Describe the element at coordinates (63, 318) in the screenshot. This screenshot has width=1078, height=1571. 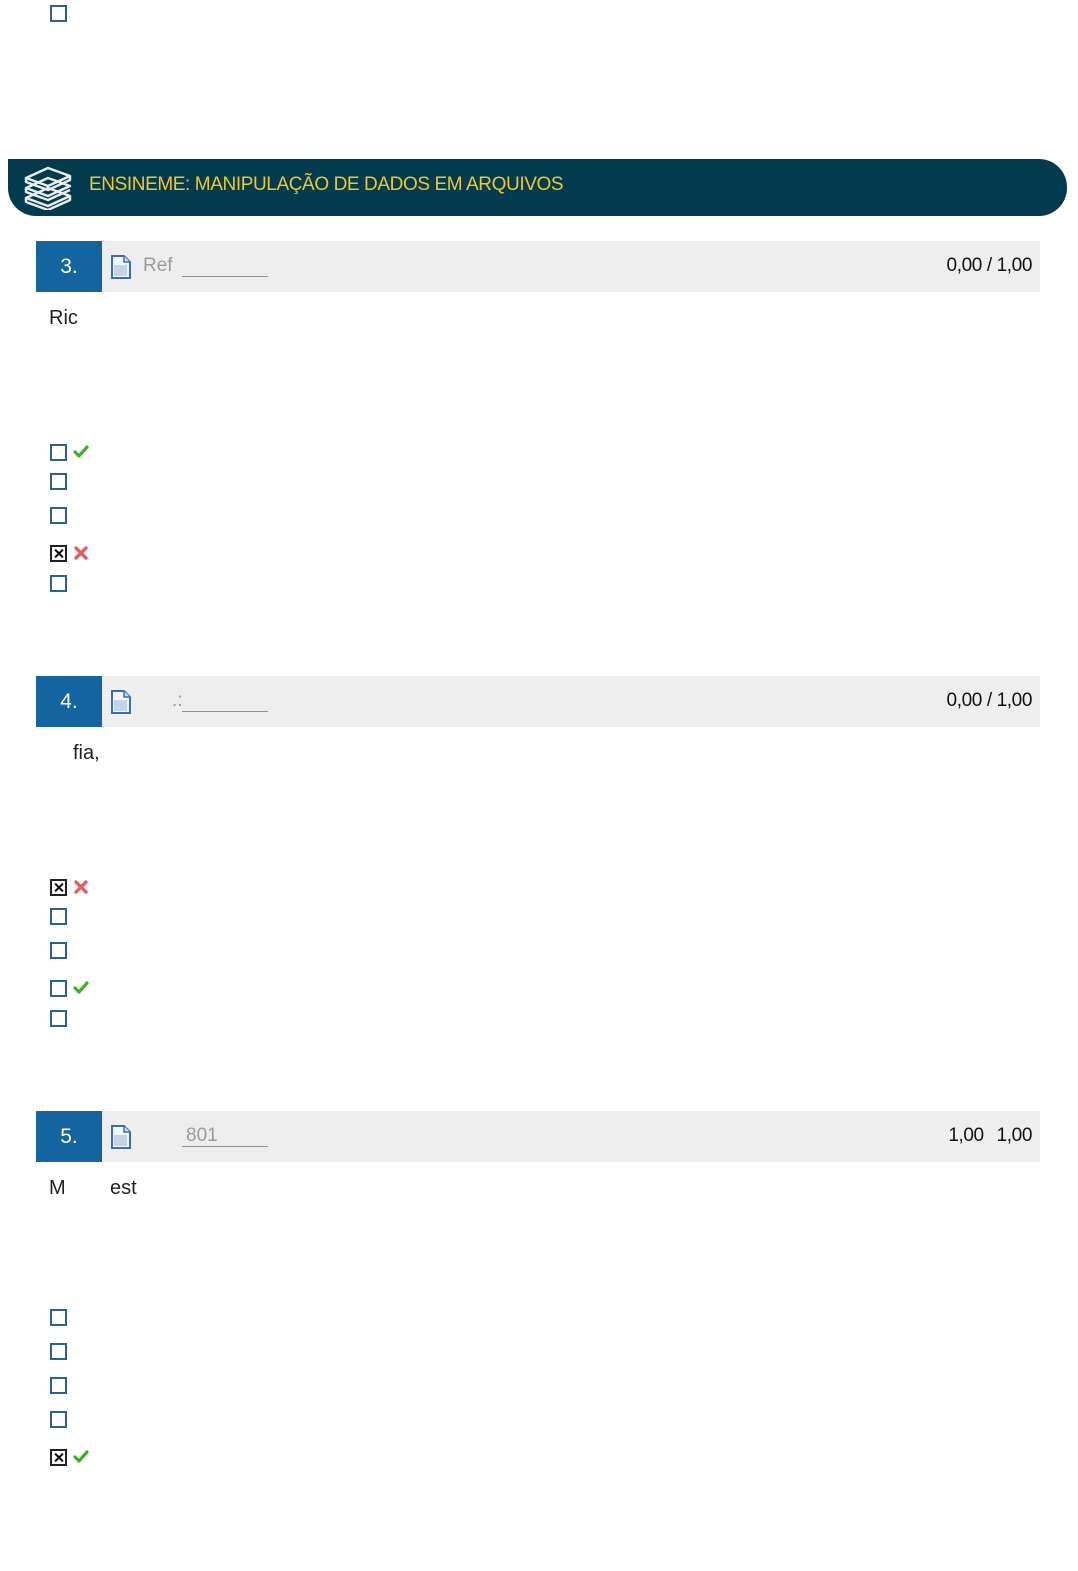
I see `question-text: Ric` at that location.